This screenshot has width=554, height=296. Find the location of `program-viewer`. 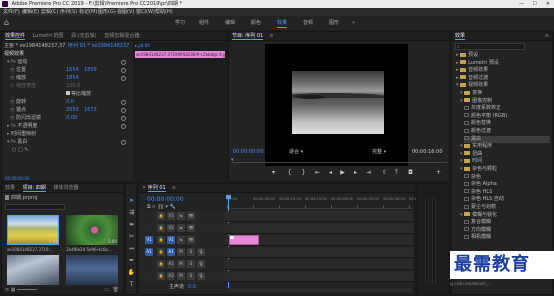

program-viewer is located at coordinates (336, 105).